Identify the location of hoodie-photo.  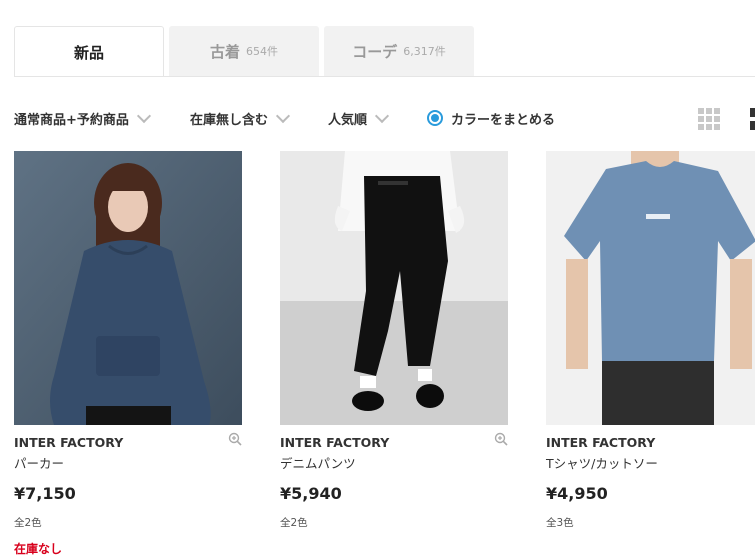
(128, 288).